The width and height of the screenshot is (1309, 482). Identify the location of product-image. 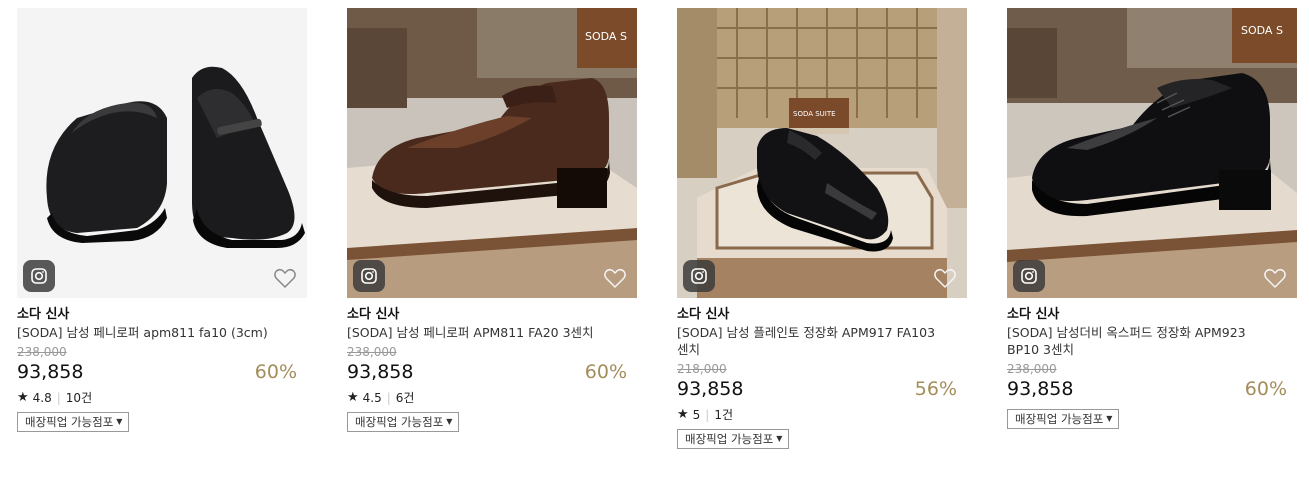
(162, 153).